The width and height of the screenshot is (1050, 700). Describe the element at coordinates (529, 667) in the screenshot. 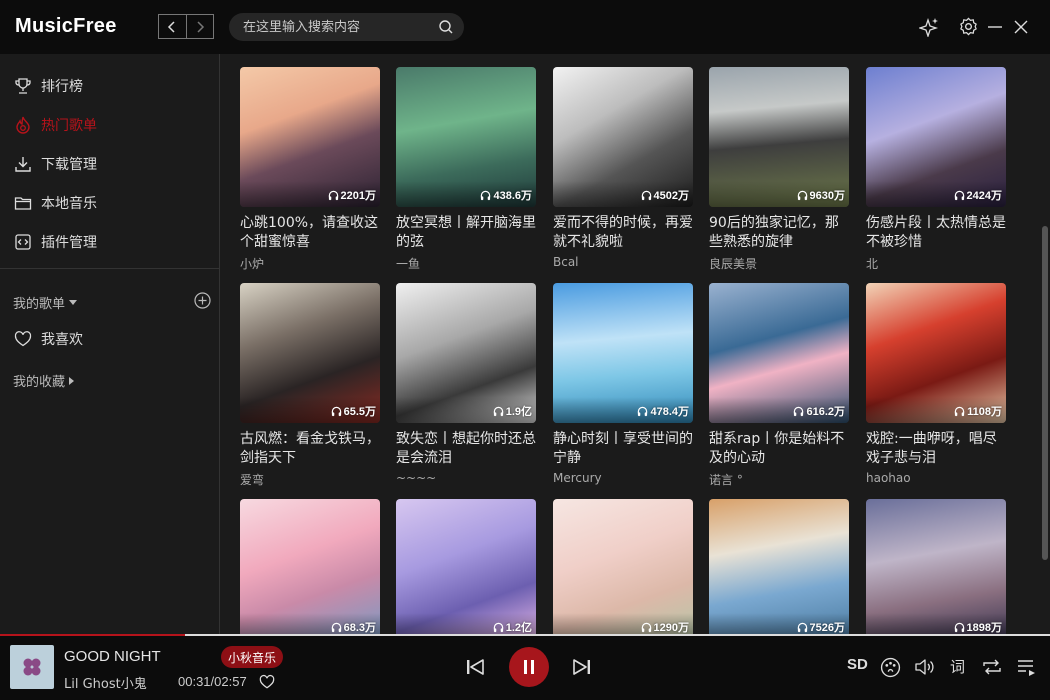

I see `pause-button` at that location.